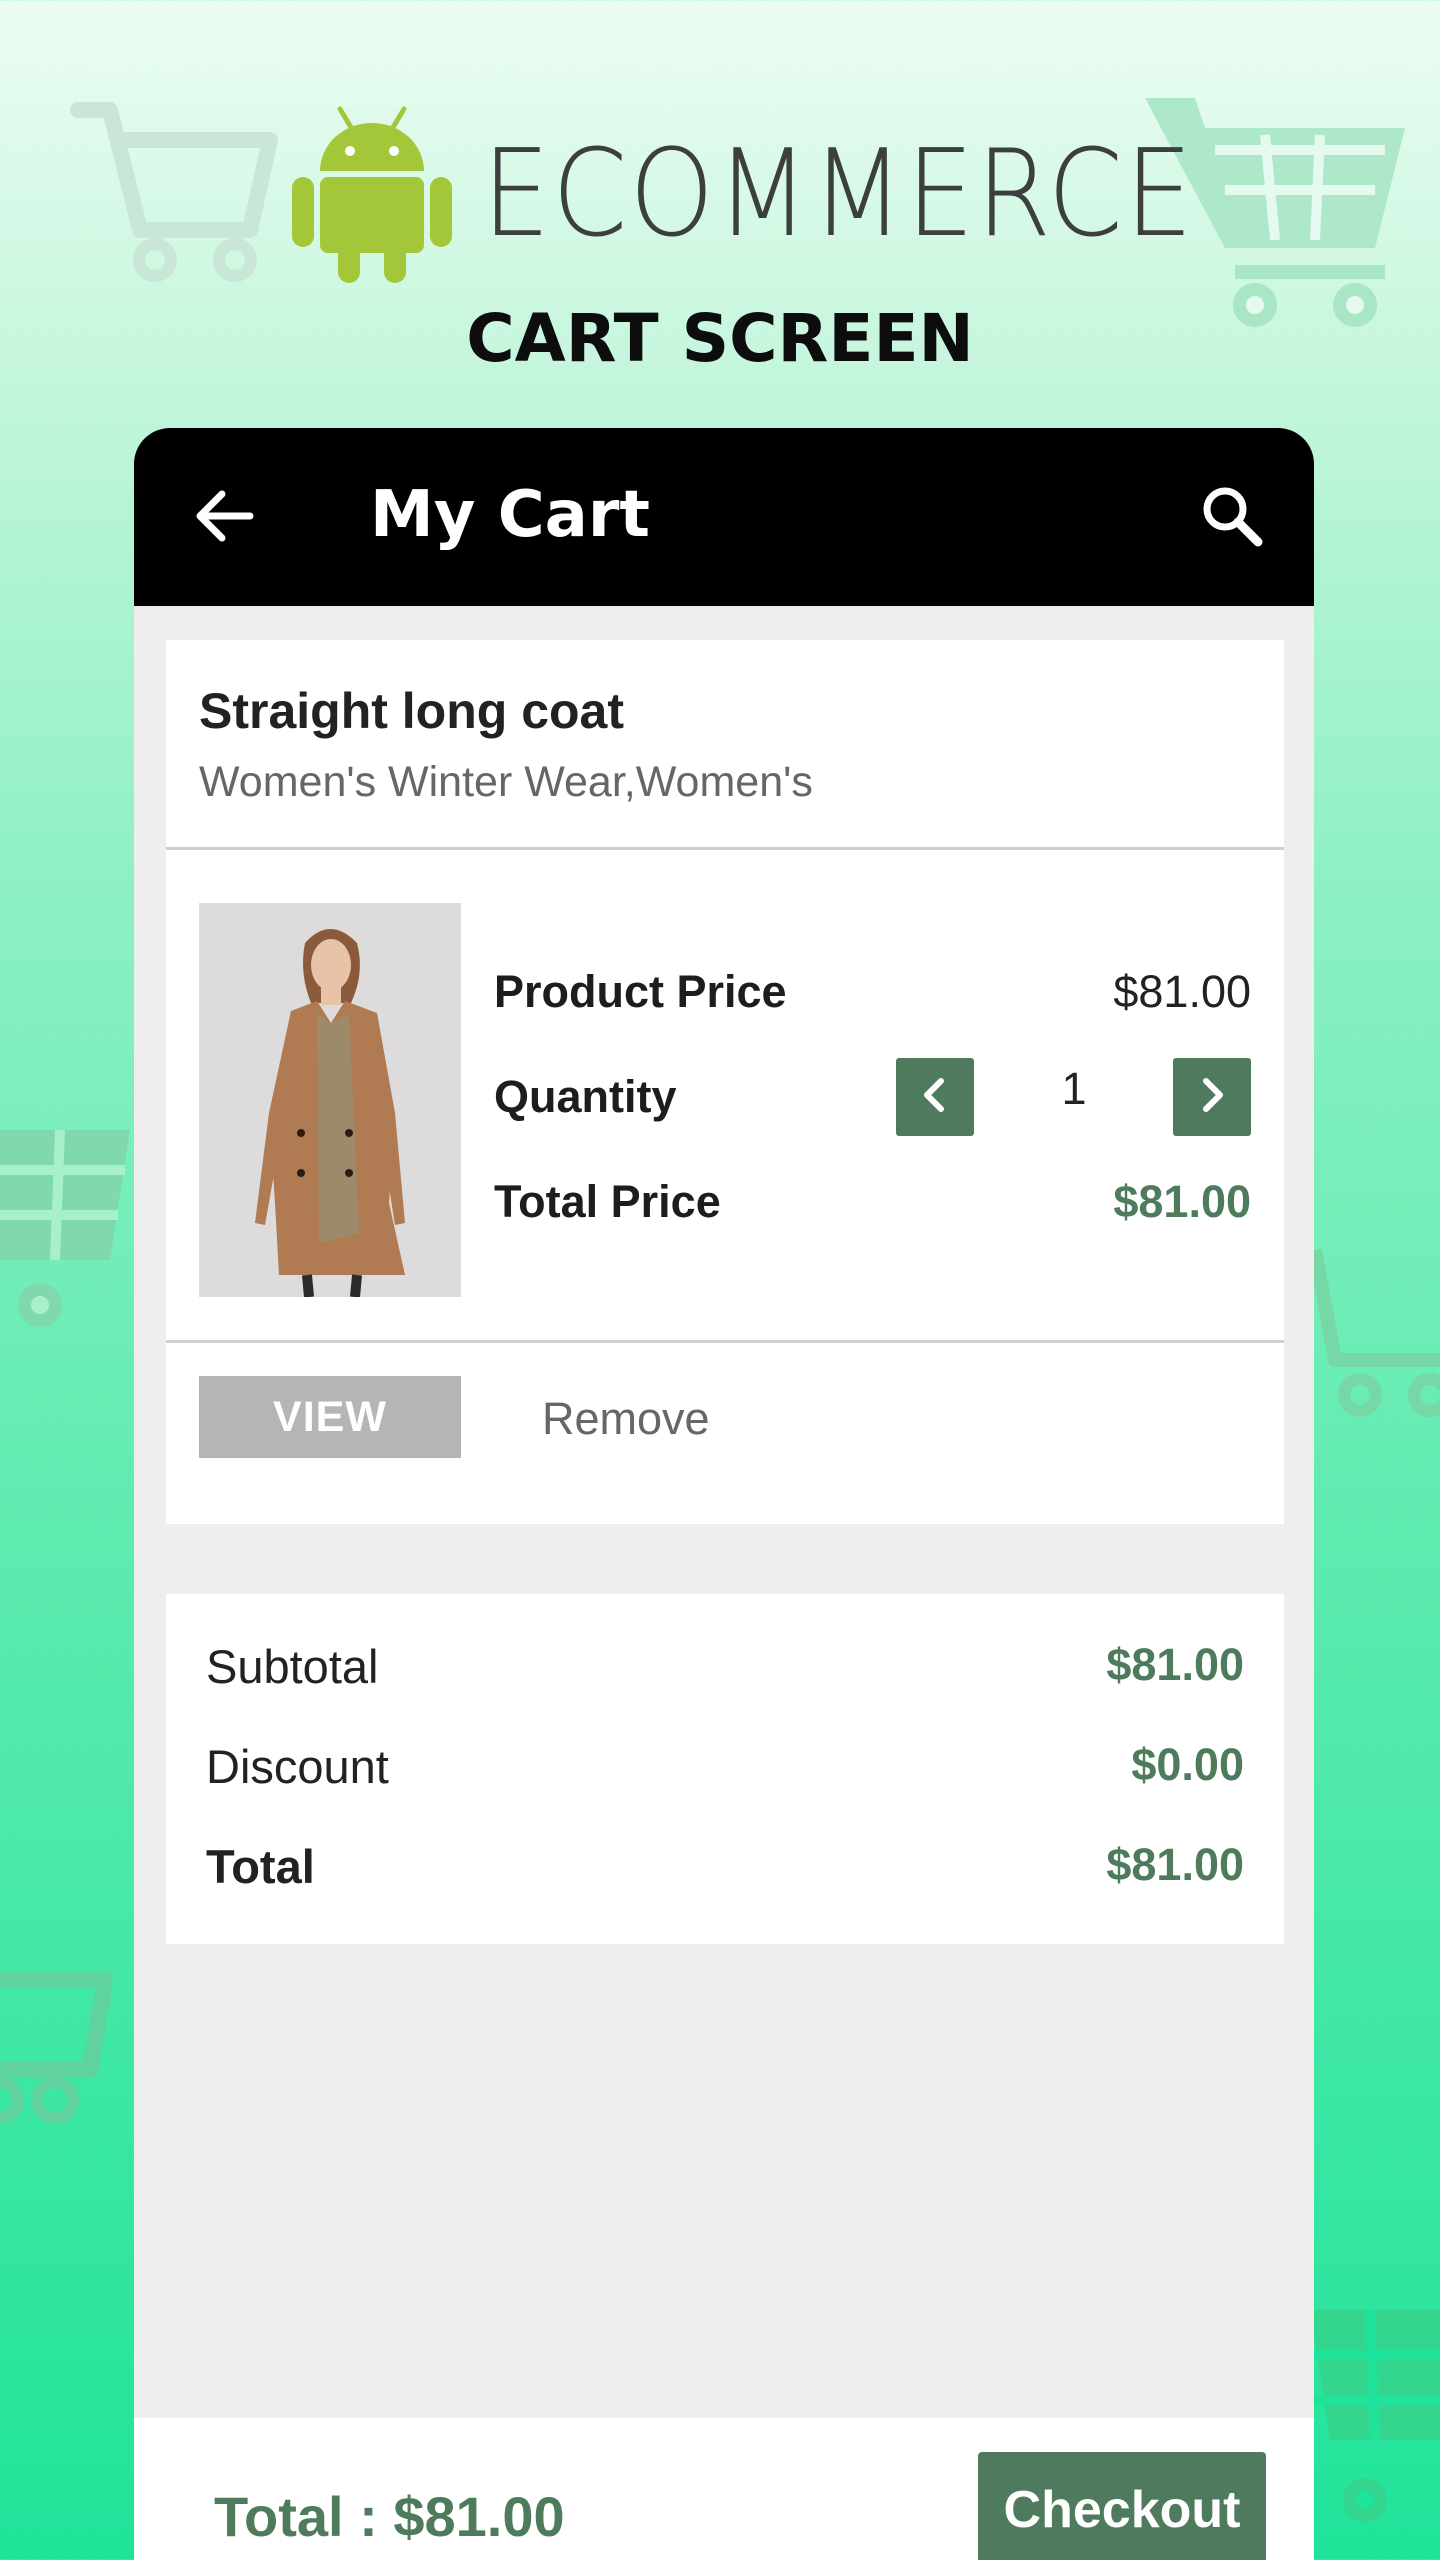 The height and width of the screenshot is (2560, 1440). I want to click on total-label: Total, so click(260, 1866).